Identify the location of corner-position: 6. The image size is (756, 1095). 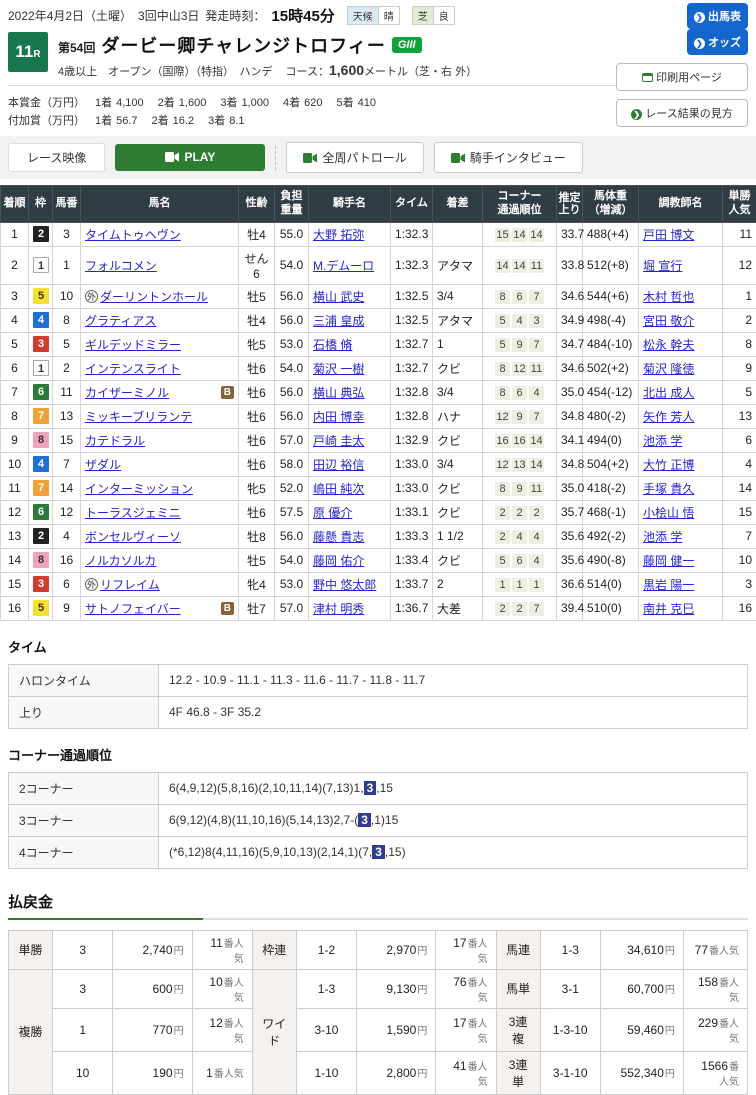
(519, 393).